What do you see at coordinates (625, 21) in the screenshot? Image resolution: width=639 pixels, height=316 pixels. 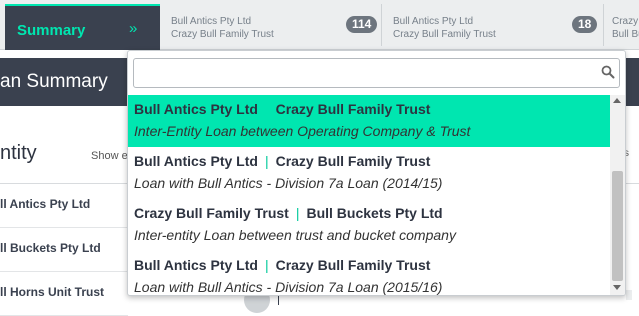 I see `tab-entity-left: Crazy B` at bounding box center [625, 21].